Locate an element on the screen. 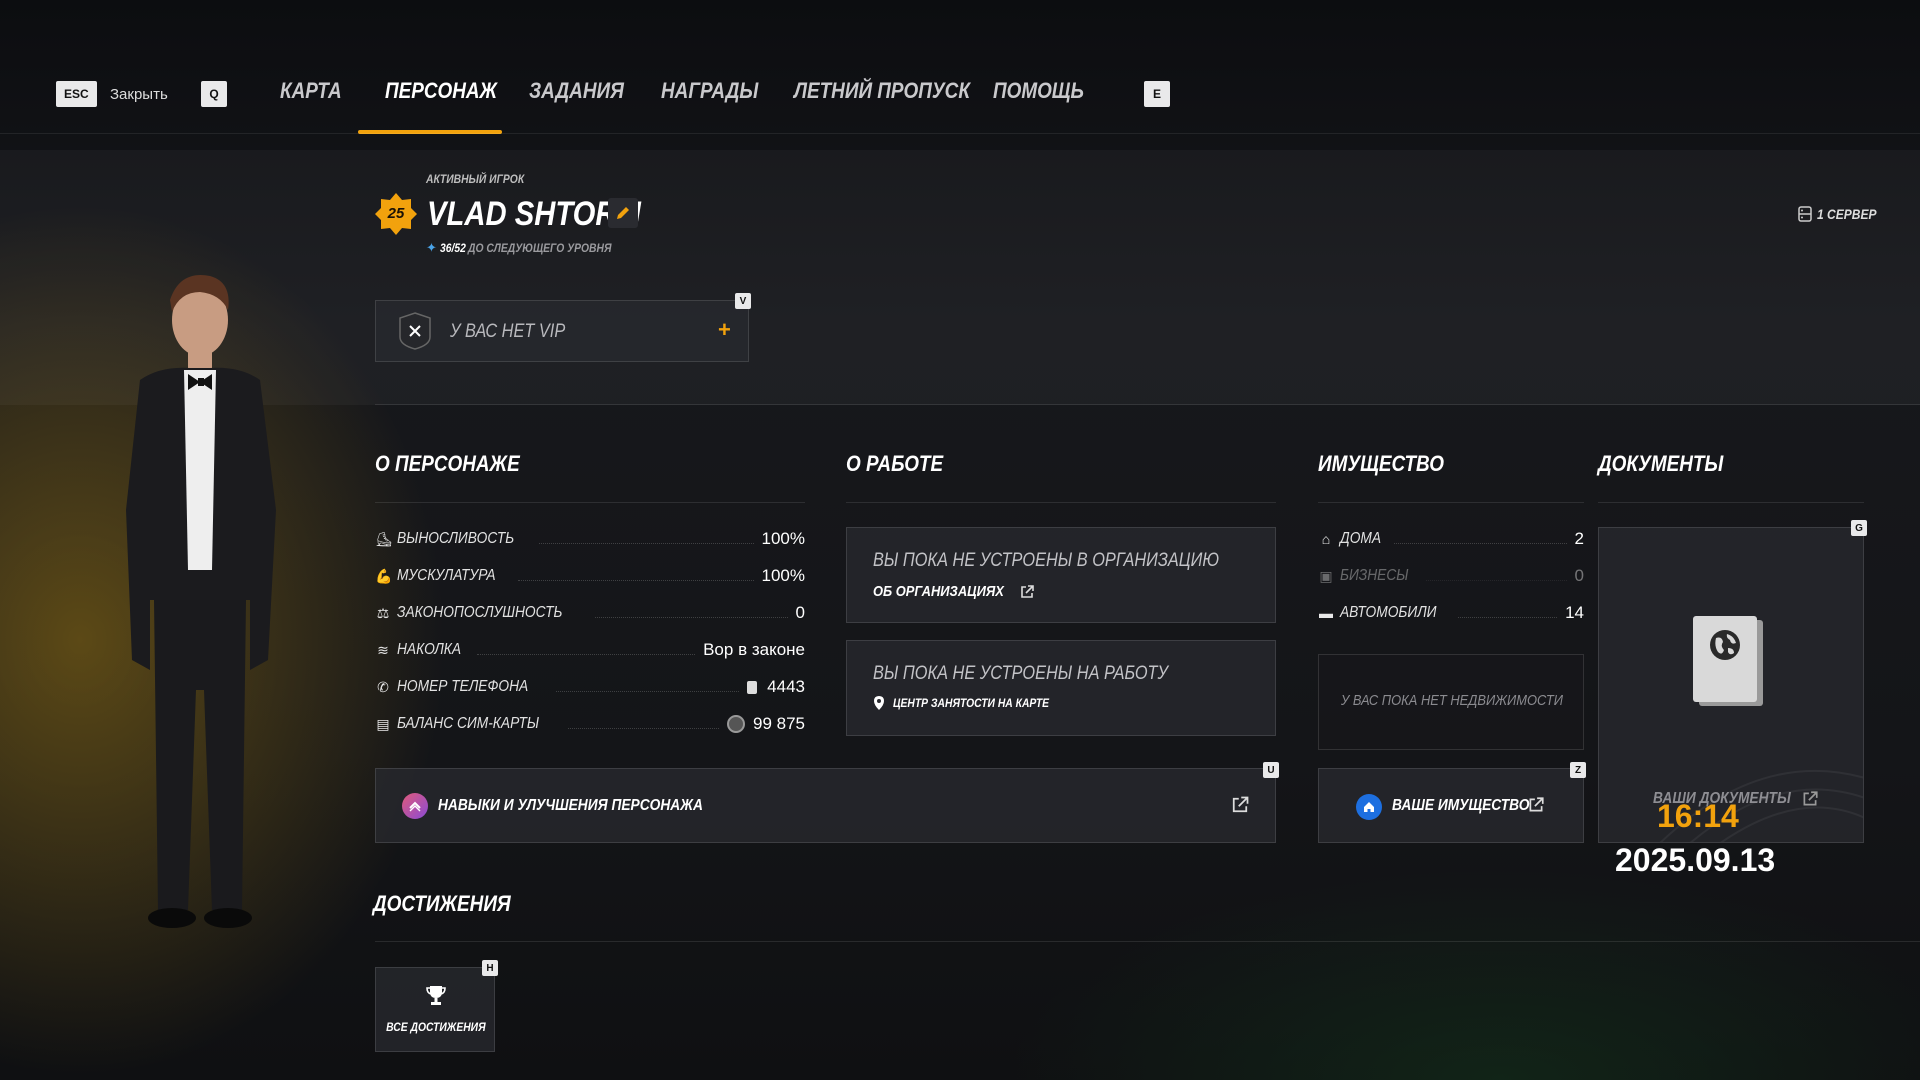  skills-icon is located at coordinates (415, 806).